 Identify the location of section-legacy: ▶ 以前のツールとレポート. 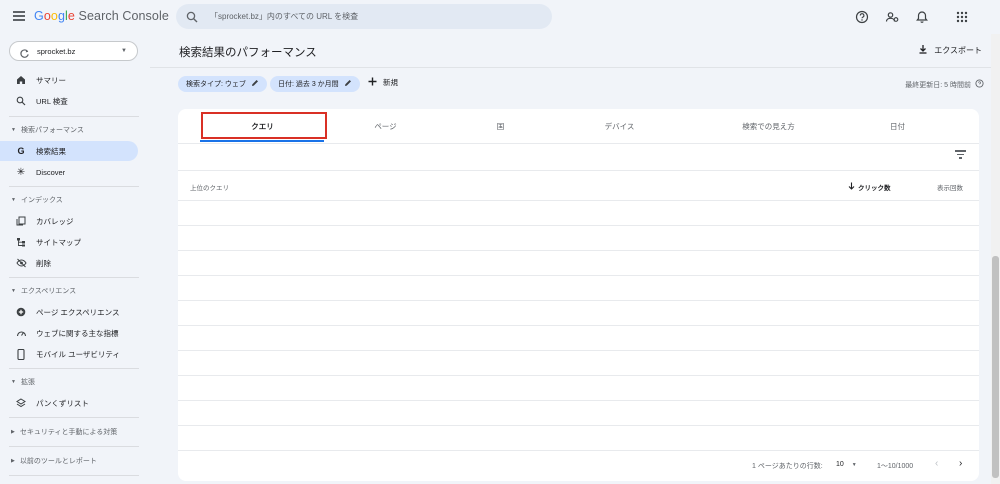
(75, 461).